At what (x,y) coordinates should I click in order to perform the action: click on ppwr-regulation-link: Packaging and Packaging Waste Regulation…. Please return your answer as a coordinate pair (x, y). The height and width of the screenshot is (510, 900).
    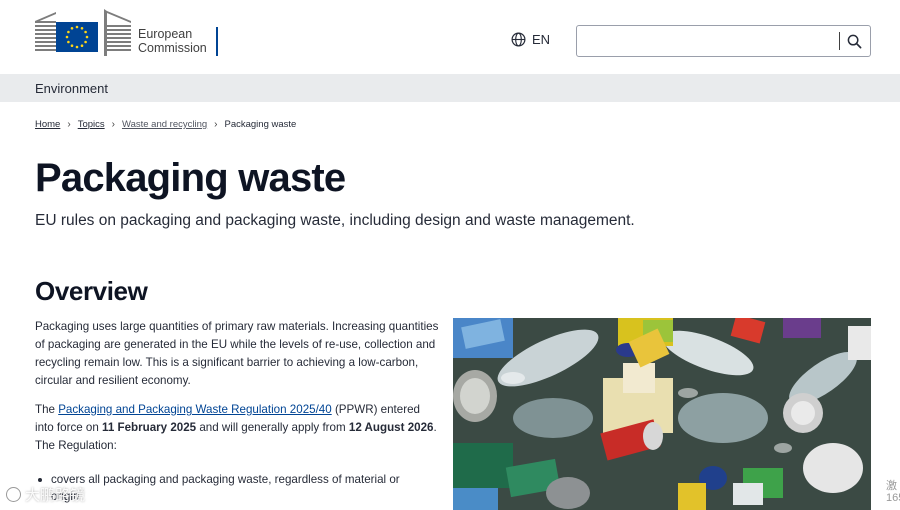
    Looking at the image, I should click on (195, 409).